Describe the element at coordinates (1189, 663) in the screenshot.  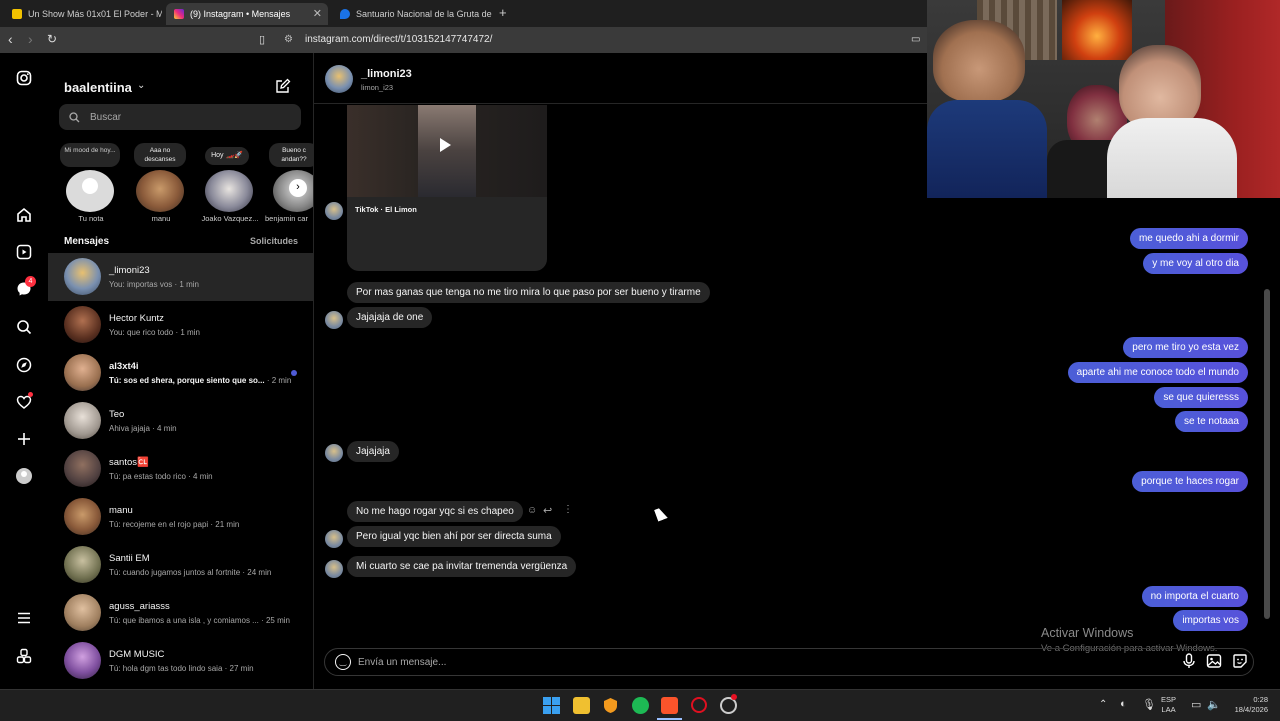
I see `microphone-icon` at that location.